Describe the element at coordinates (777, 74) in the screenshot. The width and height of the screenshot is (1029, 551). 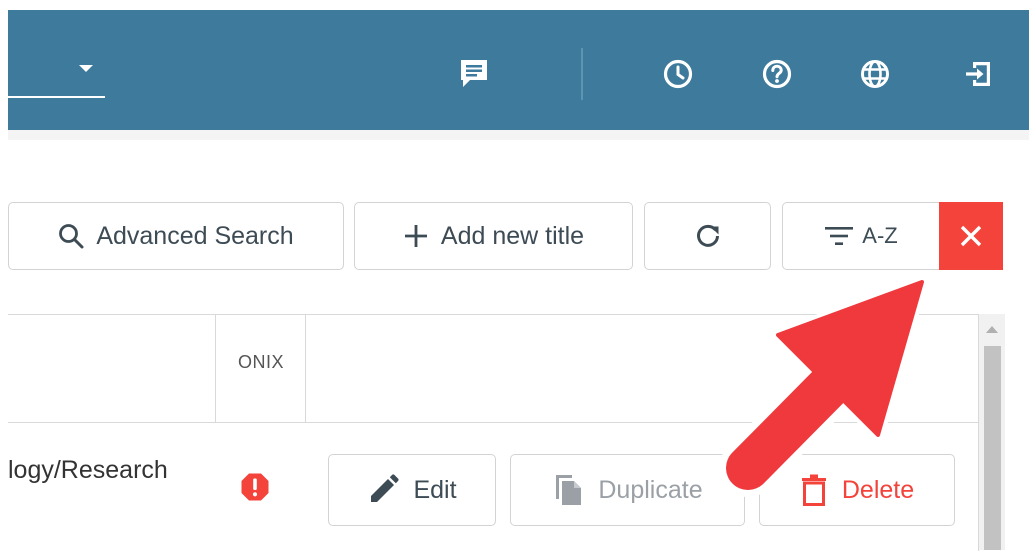
I see `help-icon` at that location.